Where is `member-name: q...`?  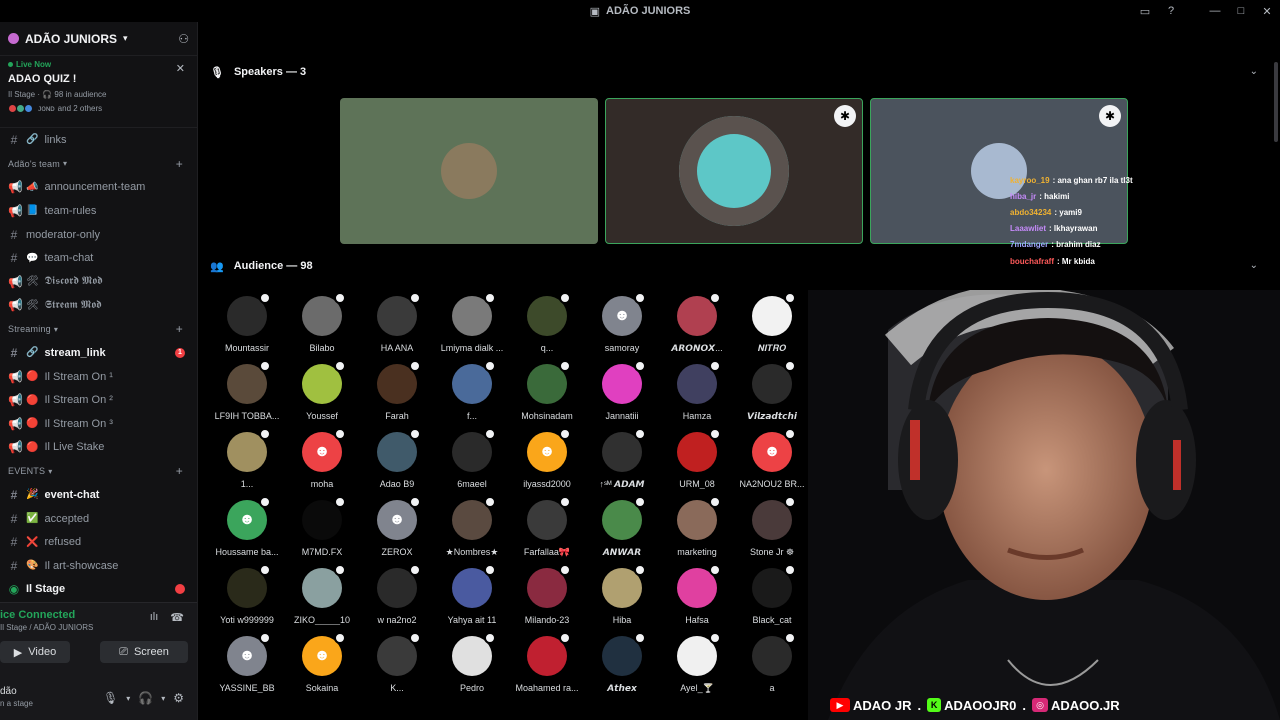
member-name: q... is located at coordinates (547, 348).